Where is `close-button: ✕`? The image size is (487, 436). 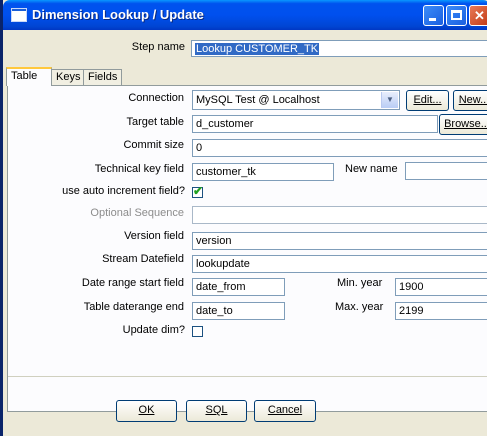 close-button: ✕ is located at coordinates (478, 15).